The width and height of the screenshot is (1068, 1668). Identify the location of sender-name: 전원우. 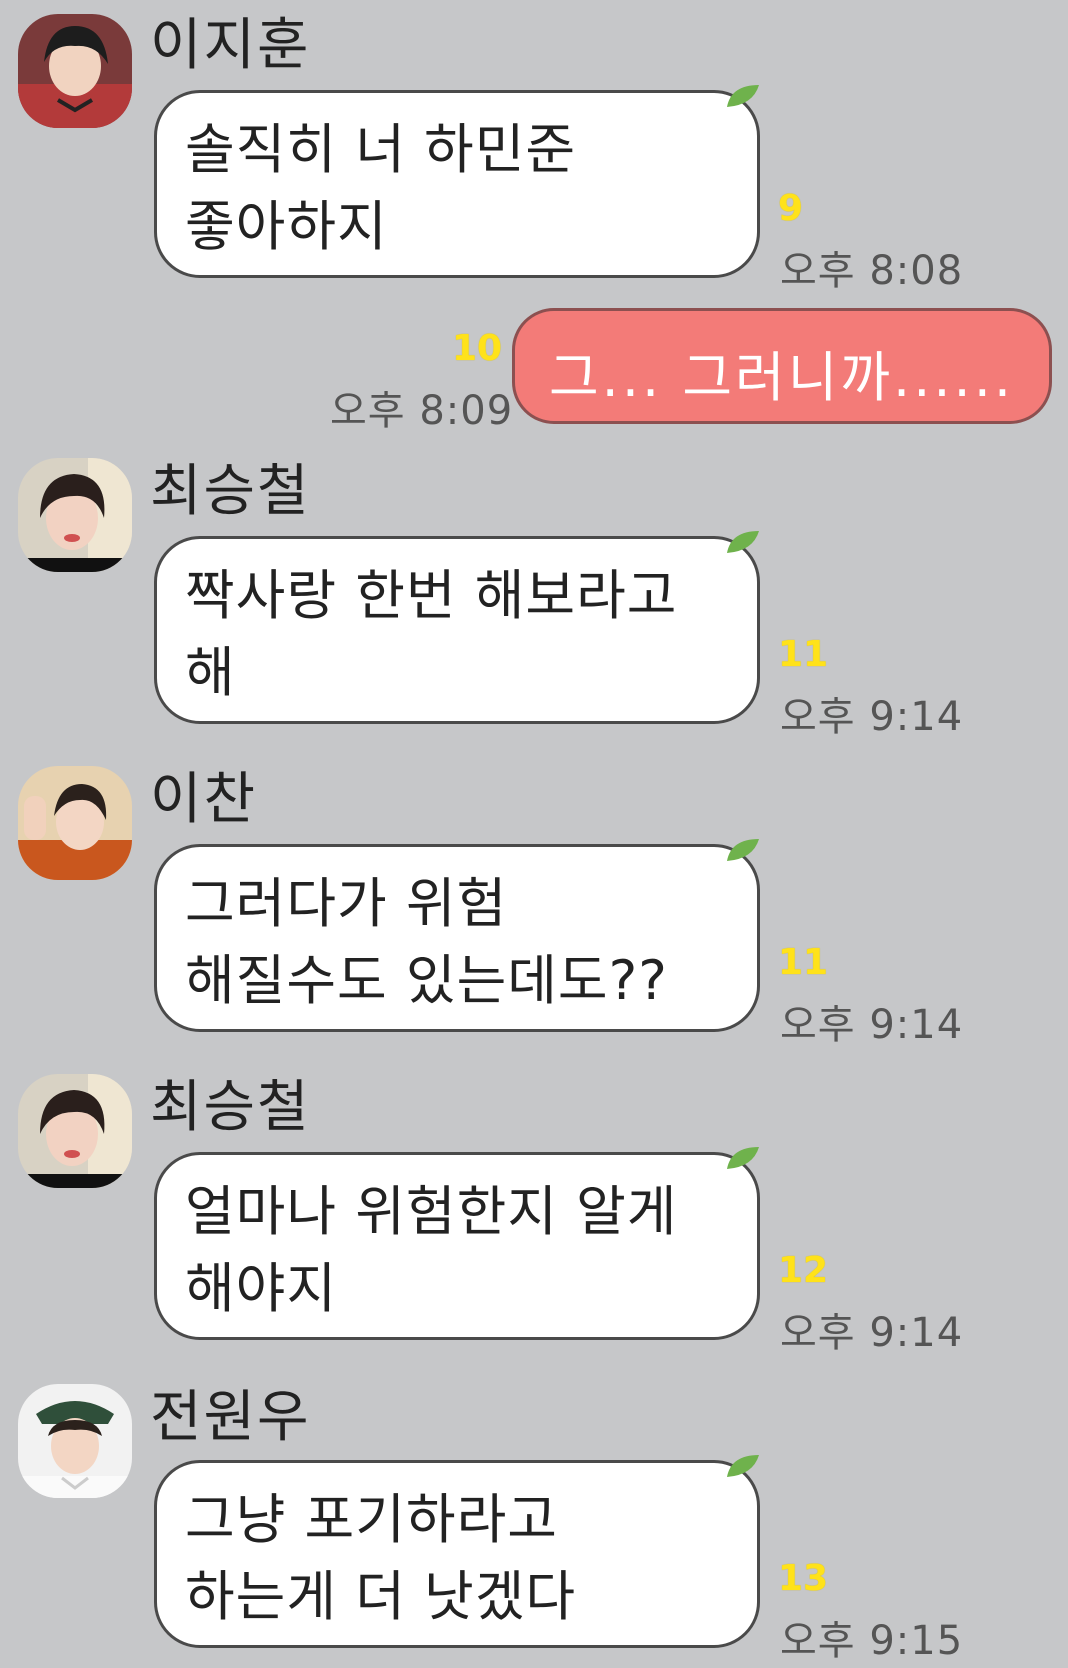
(230, 1417).